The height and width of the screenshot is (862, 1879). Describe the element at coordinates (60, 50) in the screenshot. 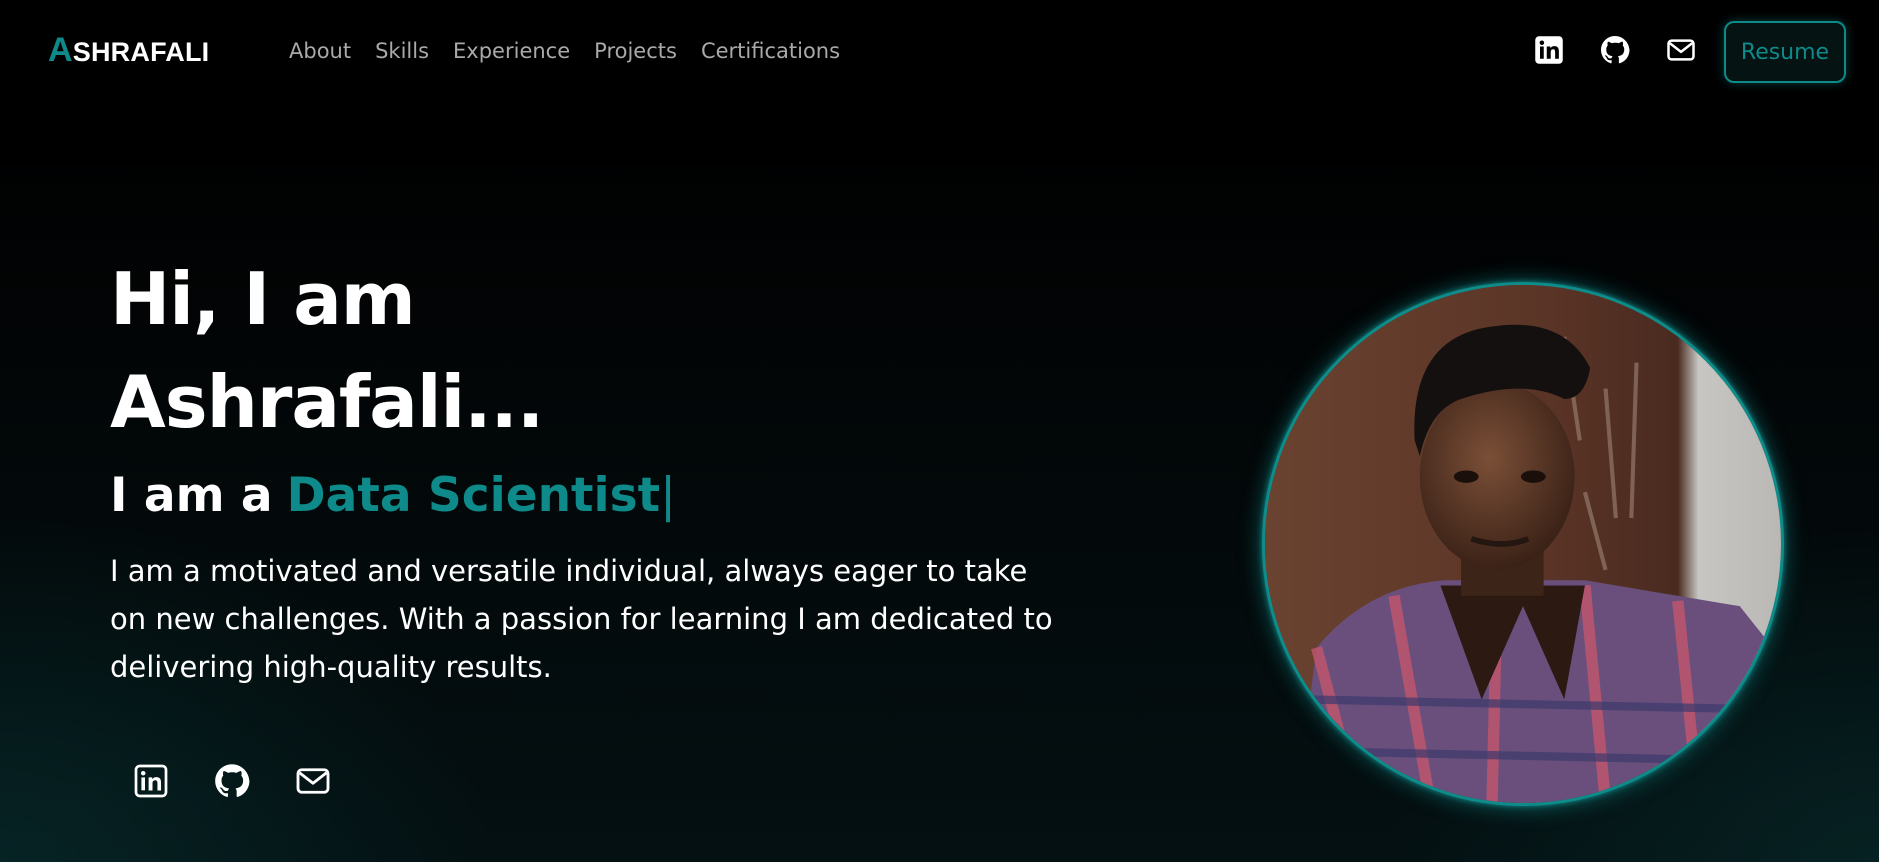

I see `brand-logo-initial: A` at that location.